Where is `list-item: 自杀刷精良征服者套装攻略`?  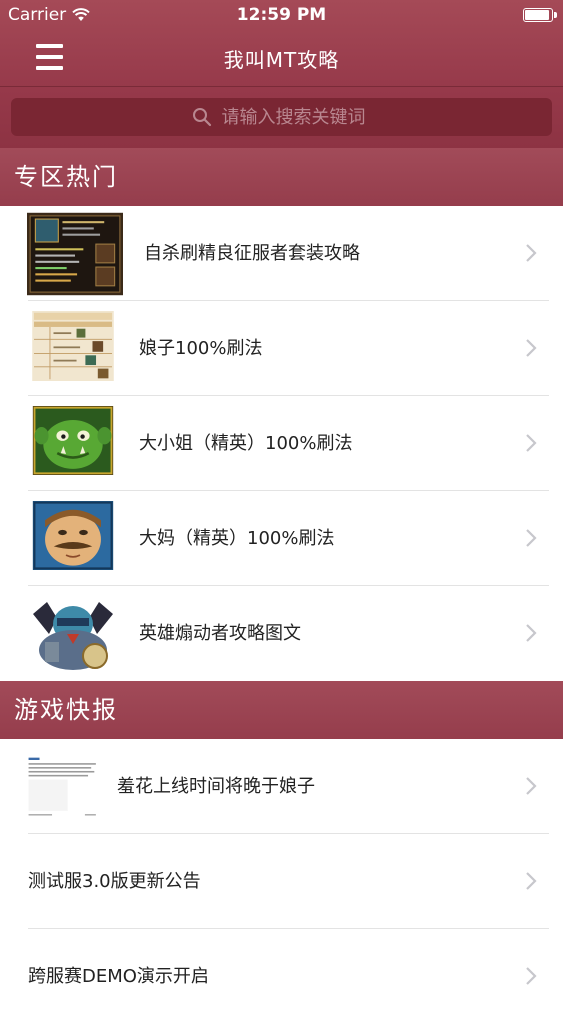 list-item: 自杀刷精良征服者套装攻略 is located at coordinates (281, 253).